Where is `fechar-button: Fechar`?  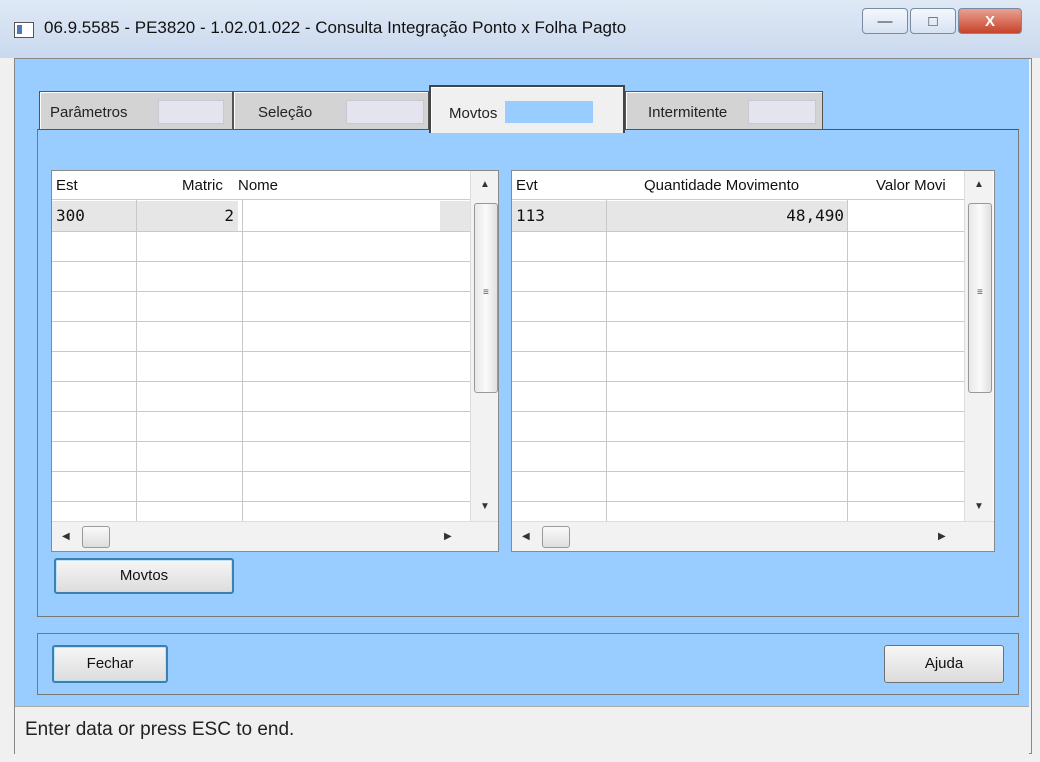 fechar-button: Fechar is located at coordinates (110, 664).